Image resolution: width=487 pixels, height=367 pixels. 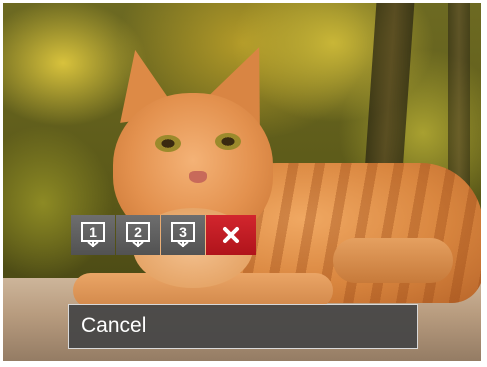 I want to click on svg-text: 3, so click(x=183, y=232).